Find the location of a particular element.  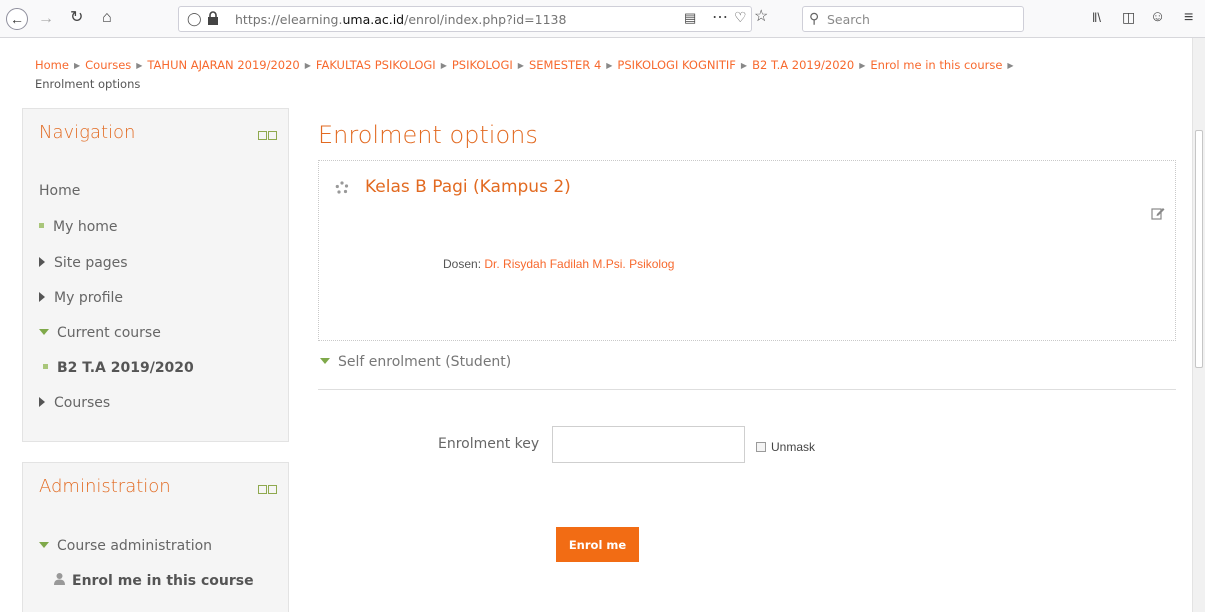

bookmark-star-icon: ☆ is located at coordinates (761, 17).